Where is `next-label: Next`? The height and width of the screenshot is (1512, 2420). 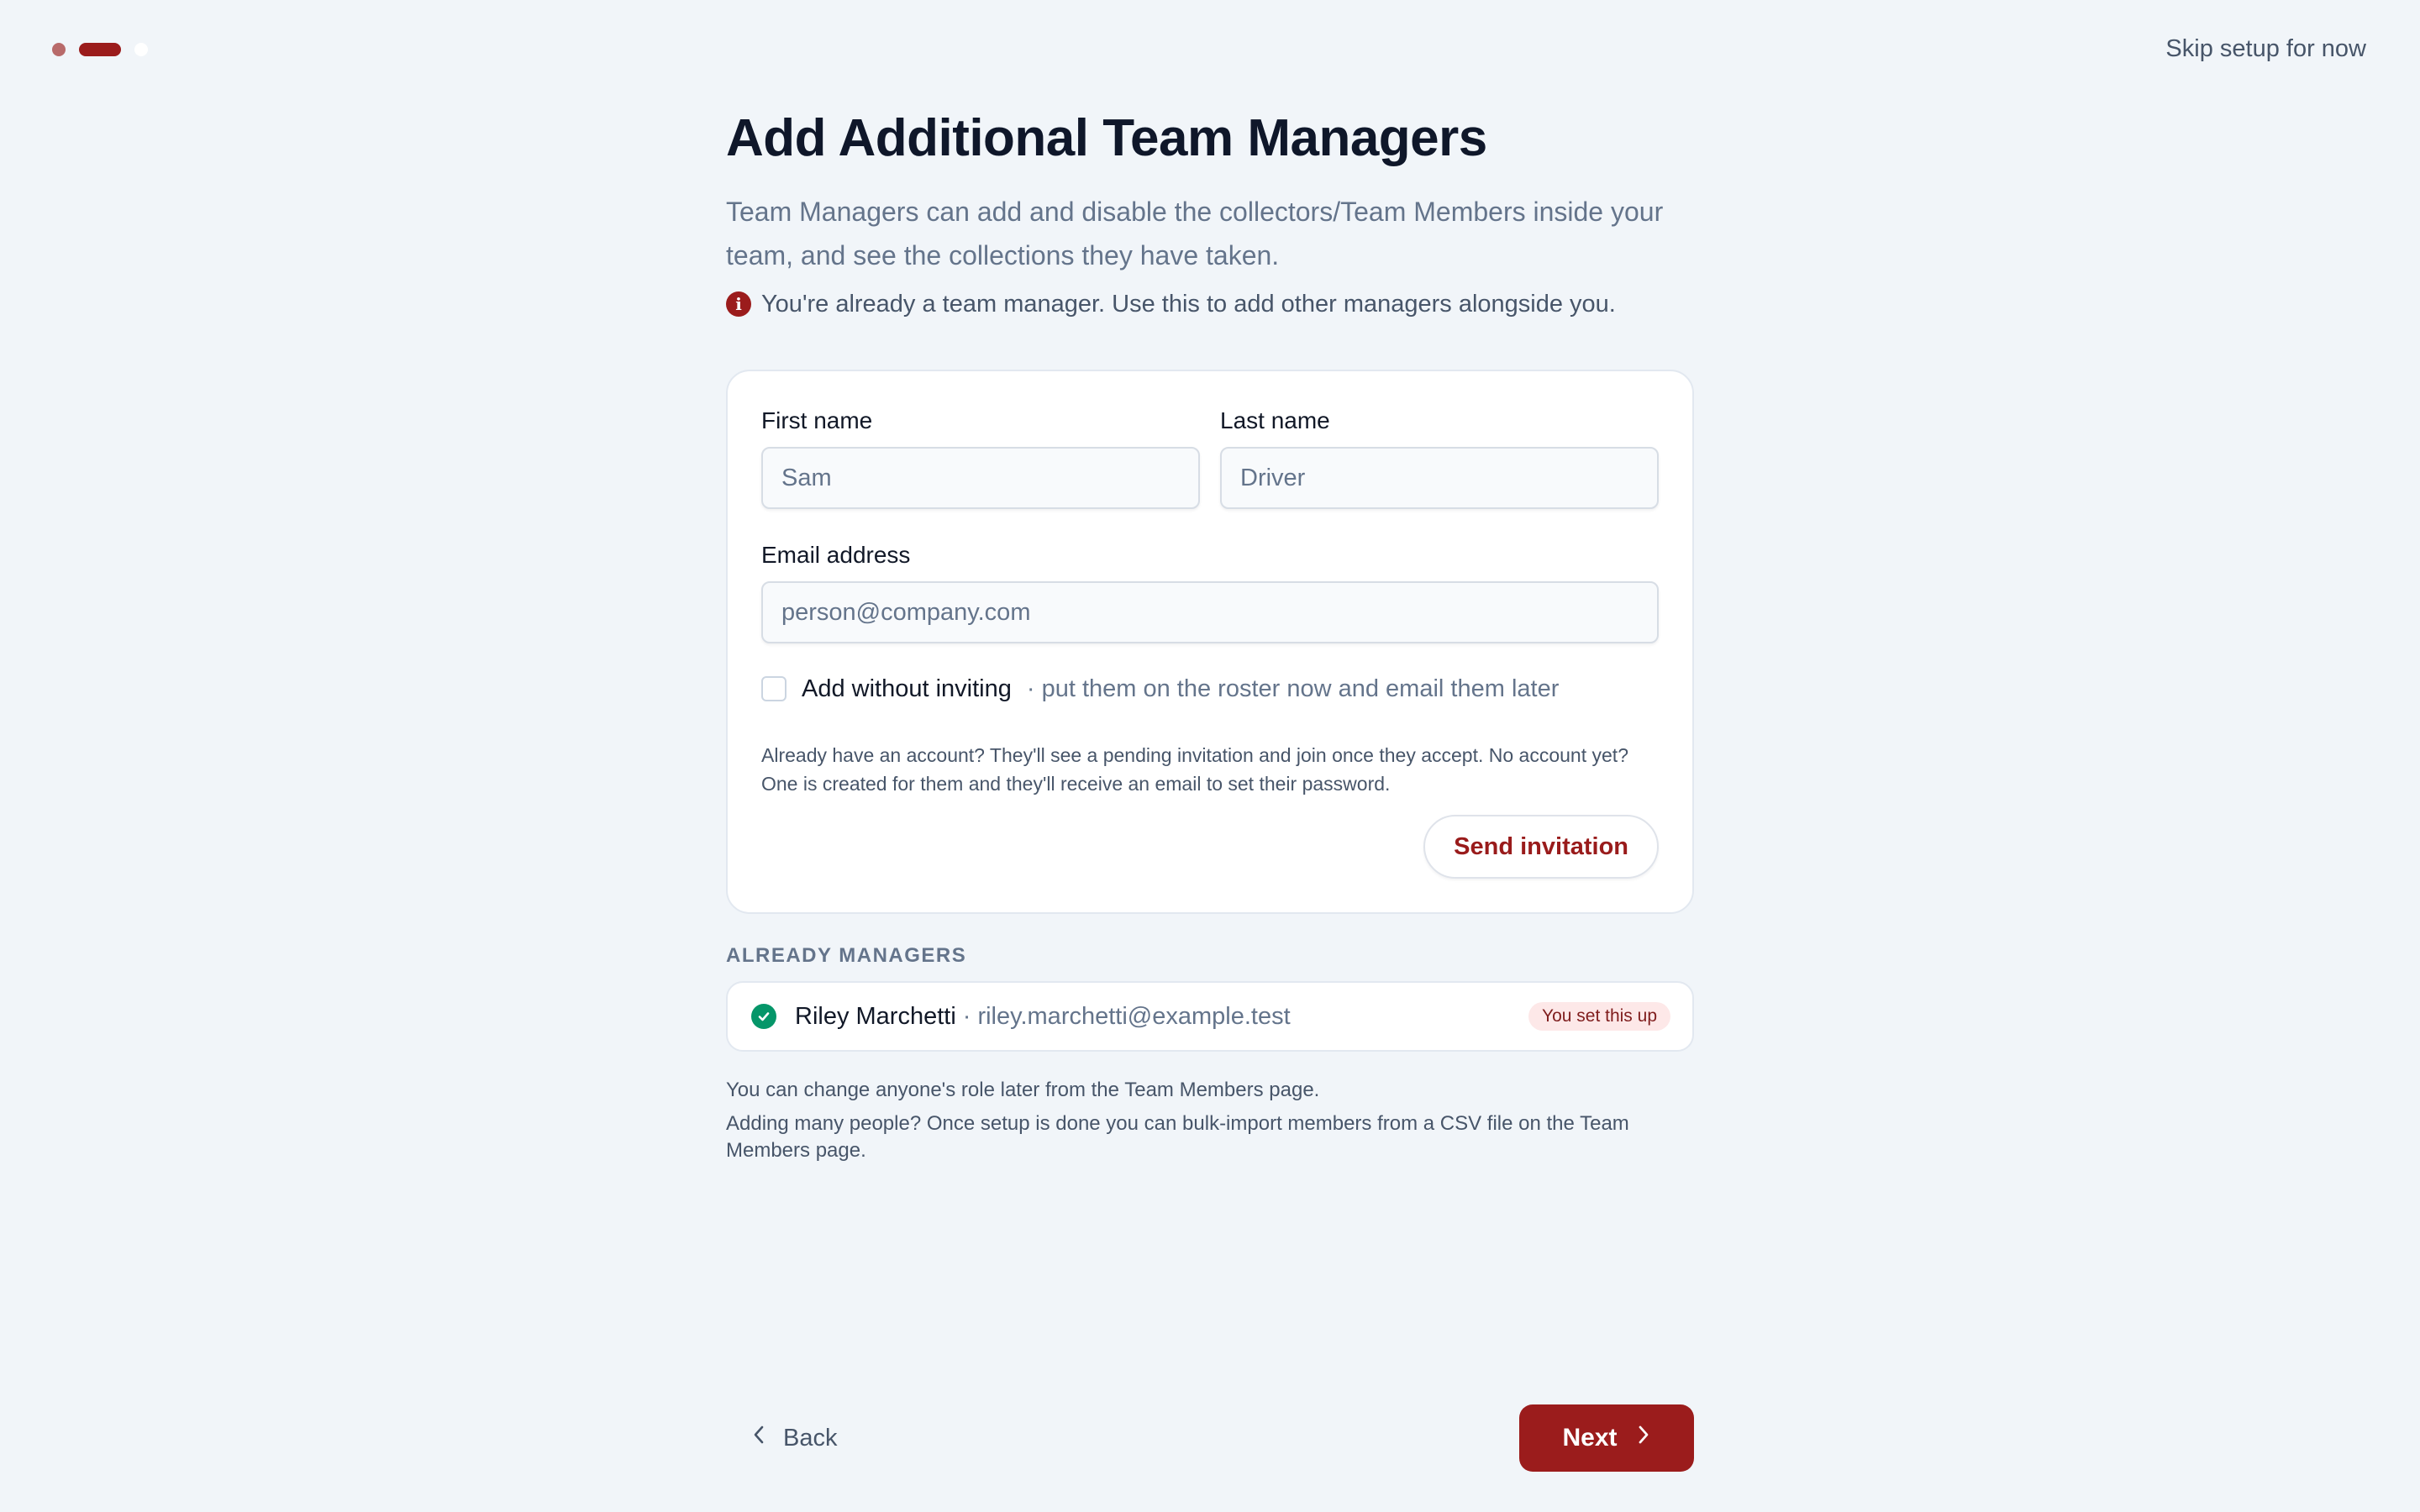
next-label: Next is located at coordinates (1590, 1438).